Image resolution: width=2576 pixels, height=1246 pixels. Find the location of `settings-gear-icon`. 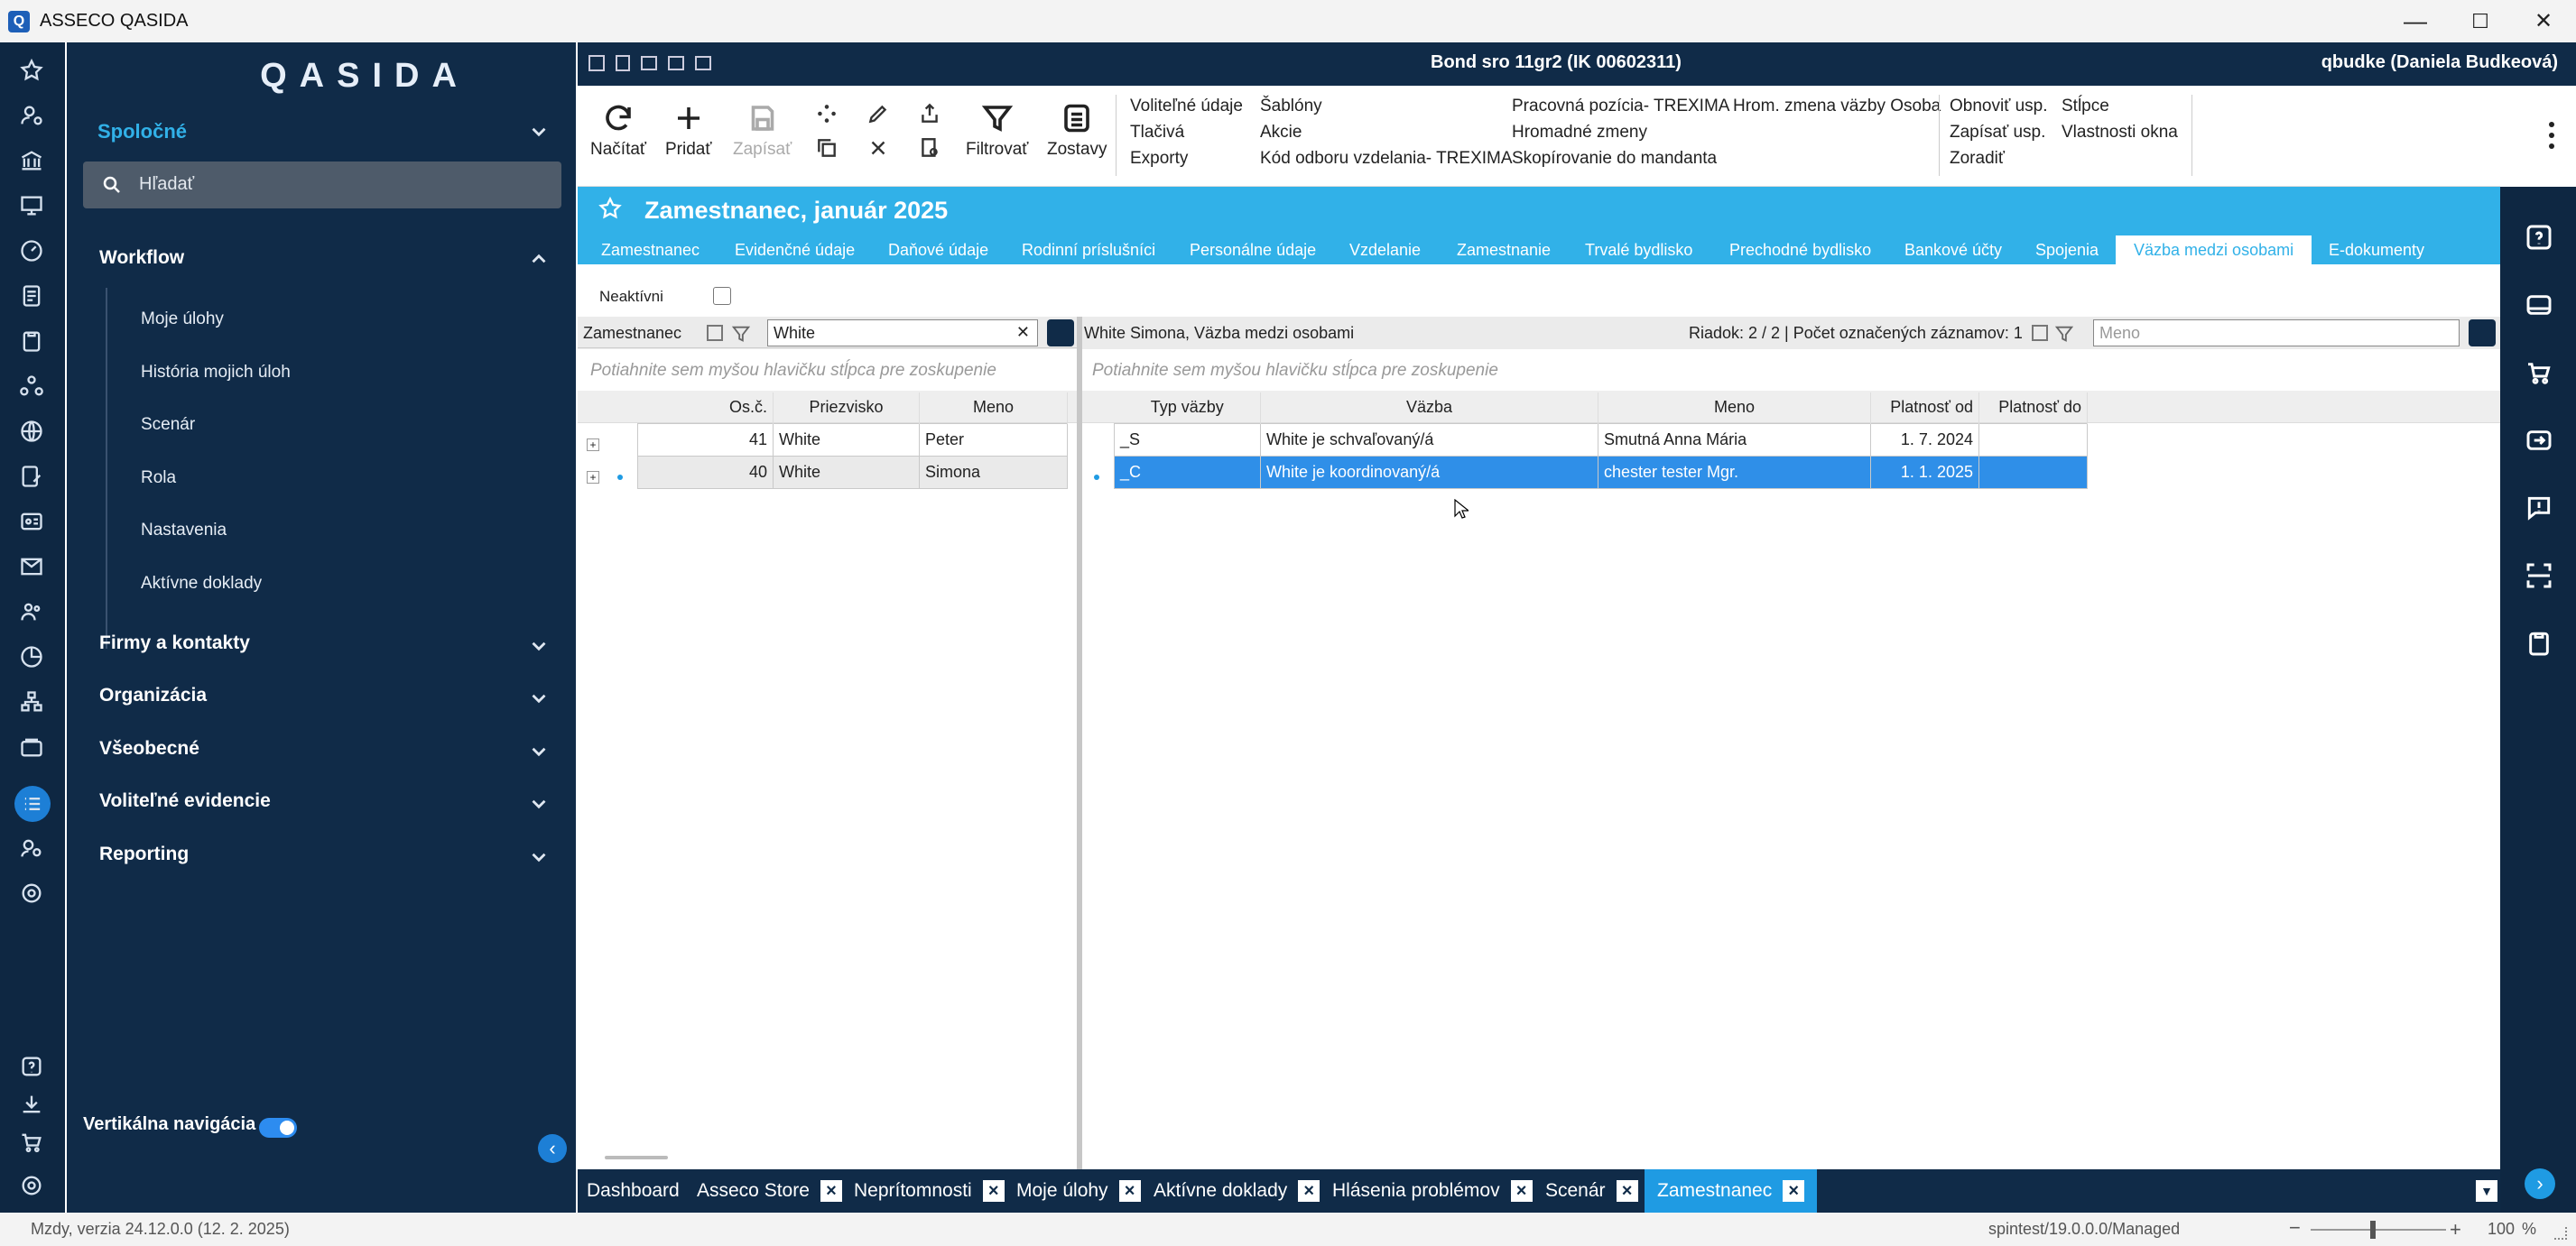

settings-gear-icon is located at coordinates (31, 893).